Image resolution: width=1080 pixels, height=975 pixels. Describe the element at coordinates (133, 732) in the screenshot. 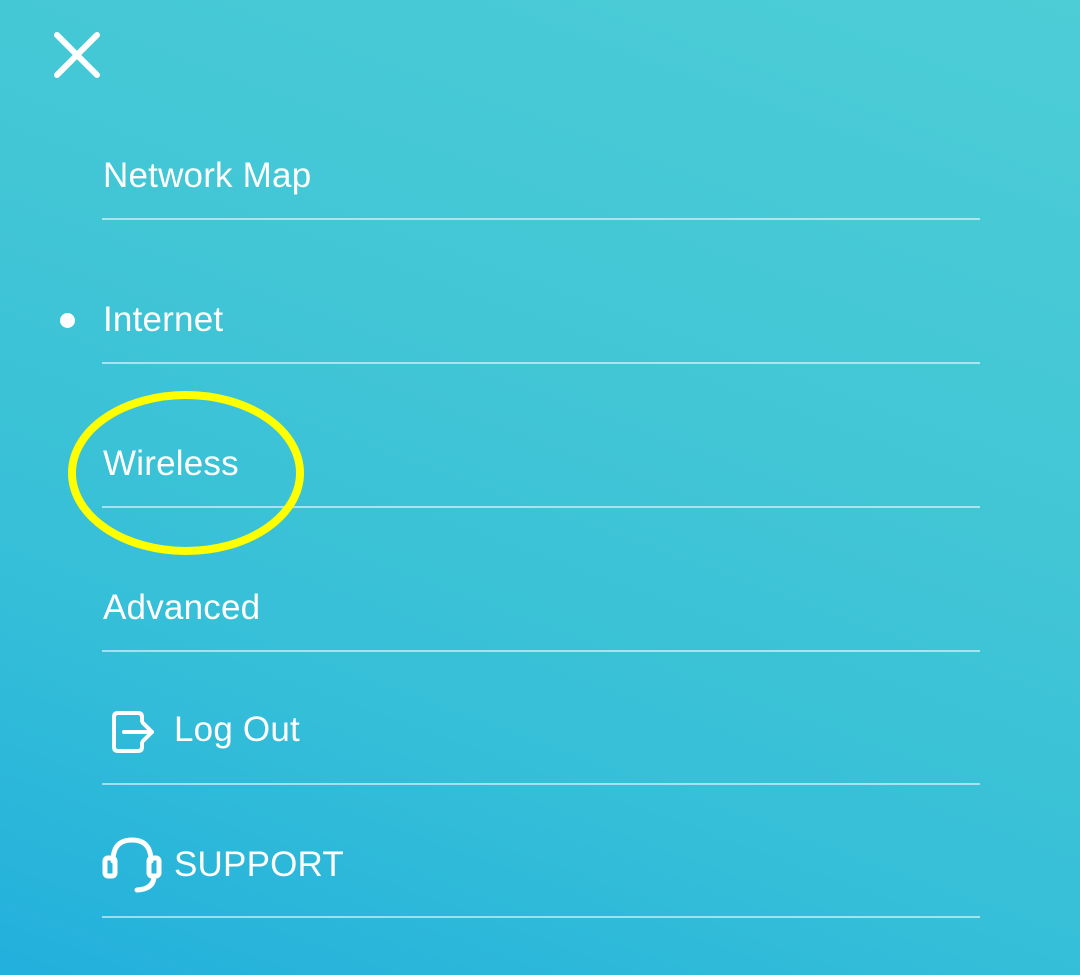

I see `logout-icon` at that location.